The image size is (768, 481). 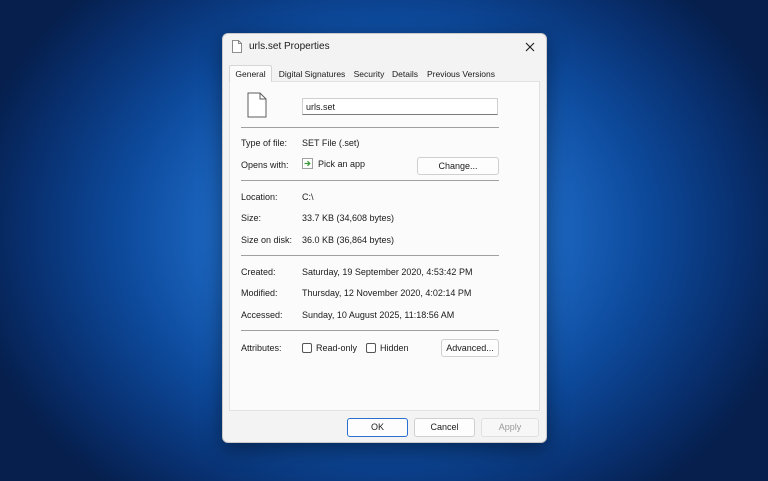 What do you see at coordinates (394, 348) in the screenshot?
I see `hidden-label: Hidden` at bounding box center [394, 348].